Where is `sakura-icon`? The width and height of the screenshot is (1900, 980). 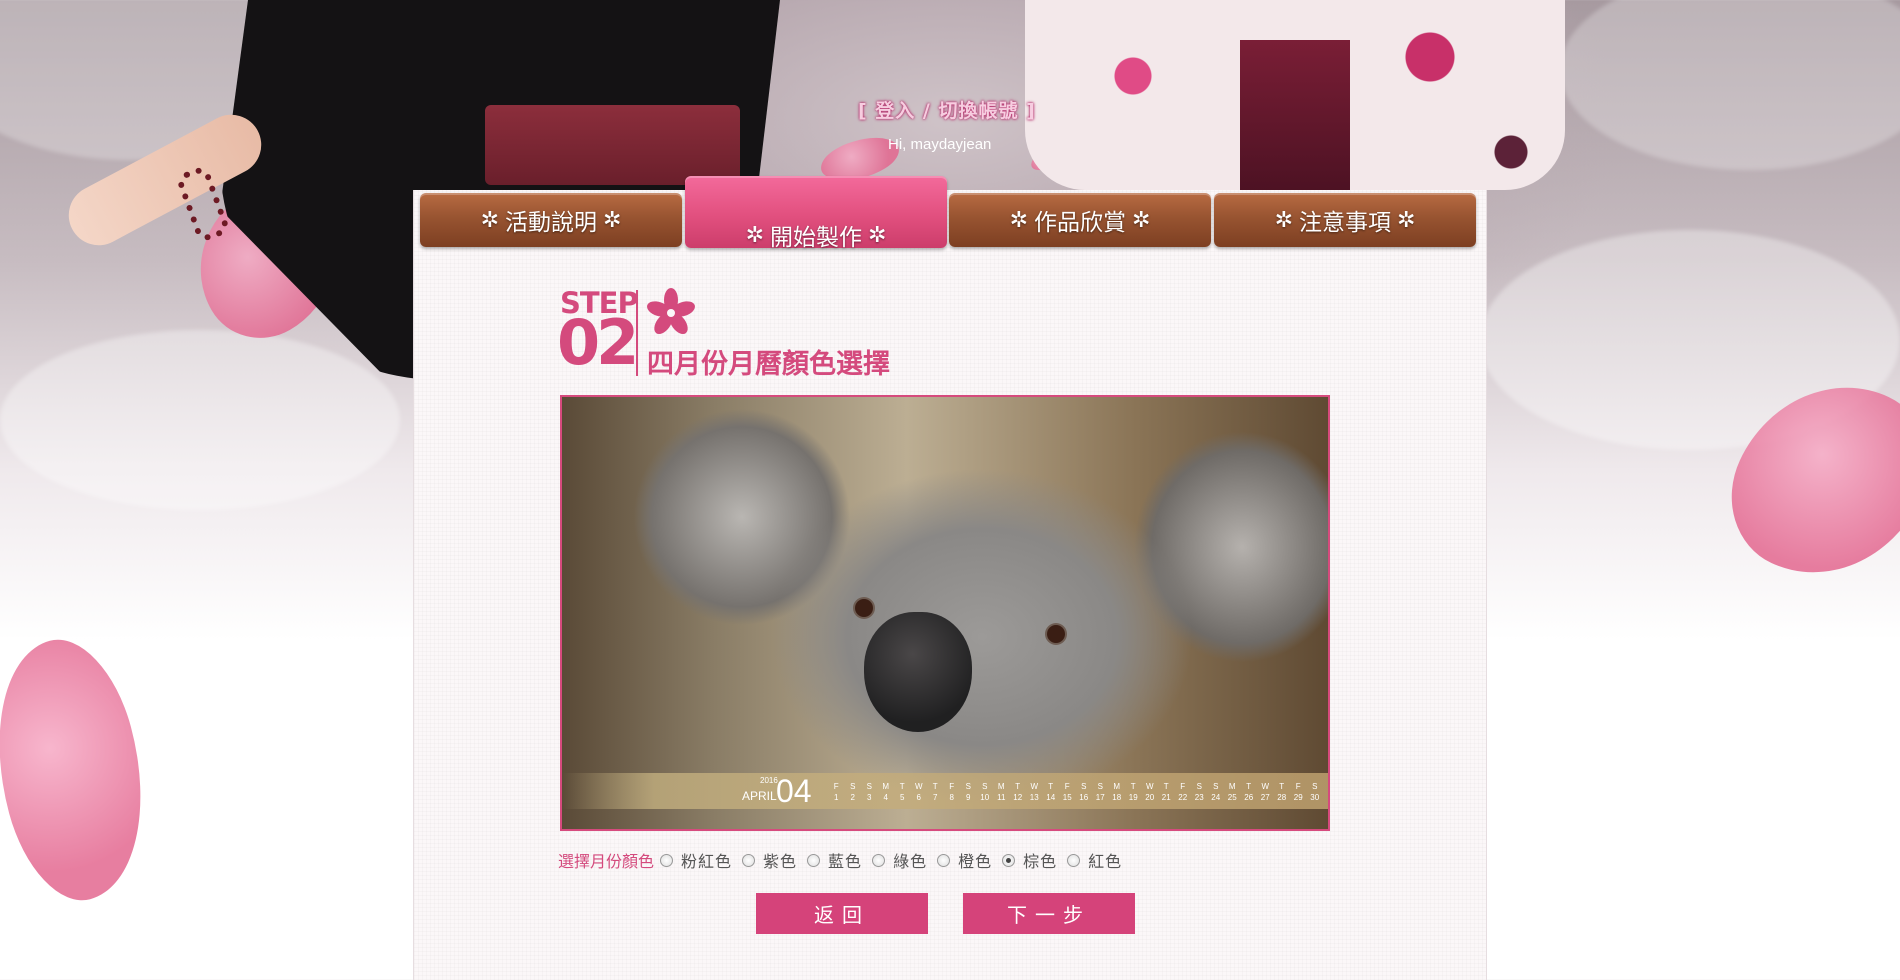
sakura-icon is located at coordinates (671, 311).